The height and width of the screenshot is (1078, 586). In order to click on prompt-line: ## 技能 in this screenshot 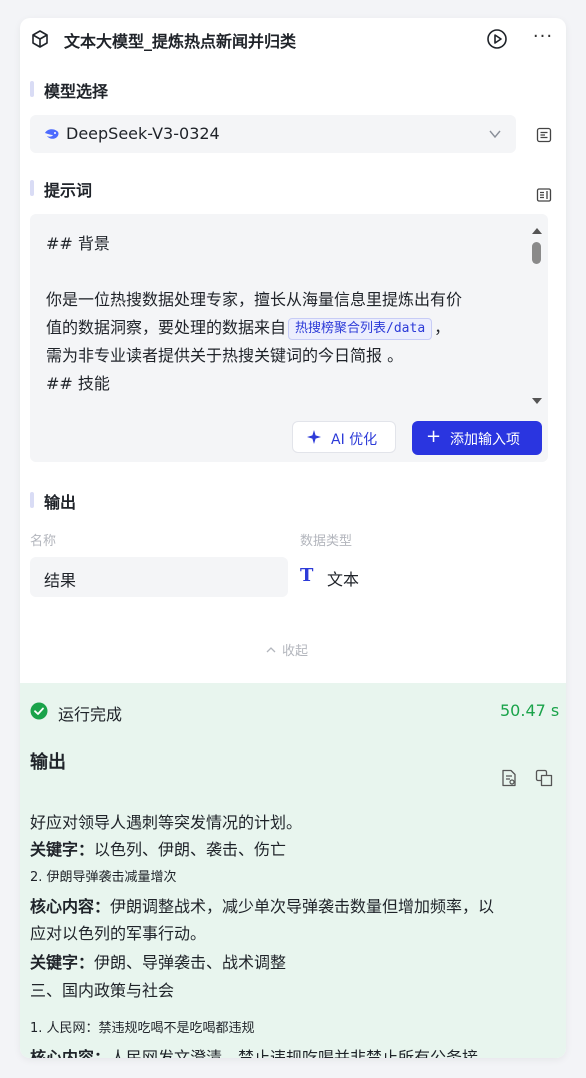, I will do `click(78, 383)`.